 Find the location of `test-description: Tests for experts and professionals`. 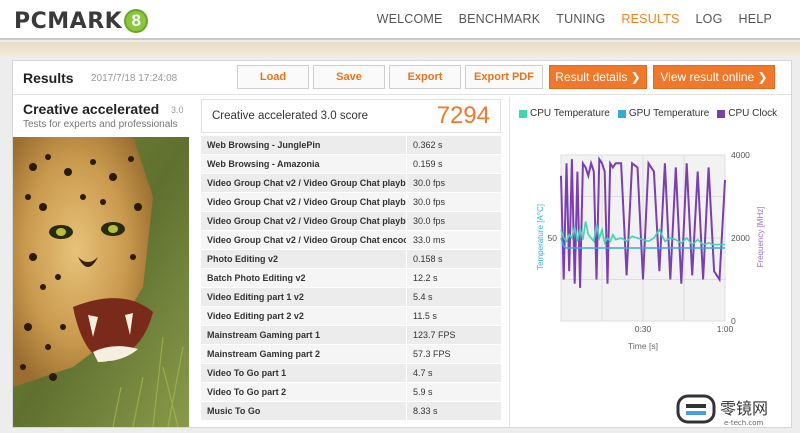

test-description: Tests for experts and professionals is located at coordinates (100, 124).